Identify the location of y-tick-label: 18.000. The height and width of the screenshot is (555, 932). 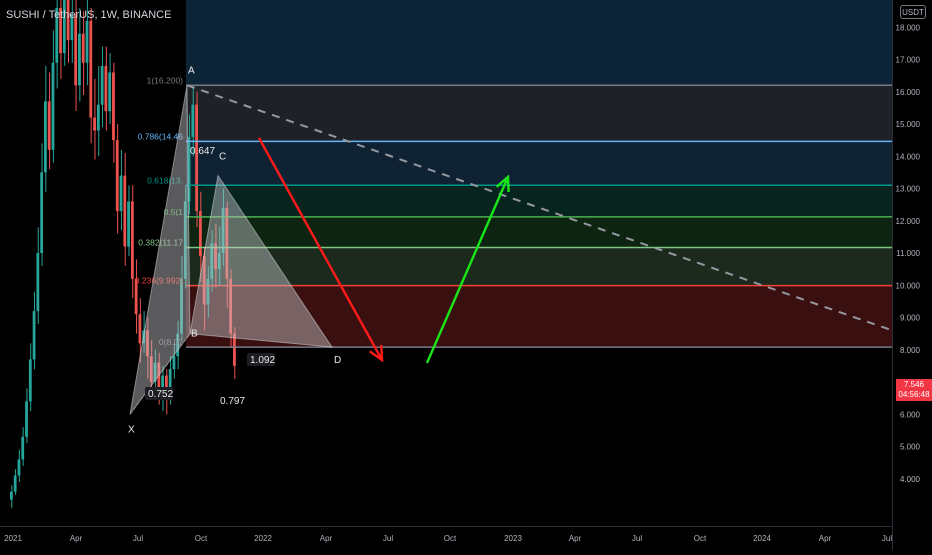
(908, 27).